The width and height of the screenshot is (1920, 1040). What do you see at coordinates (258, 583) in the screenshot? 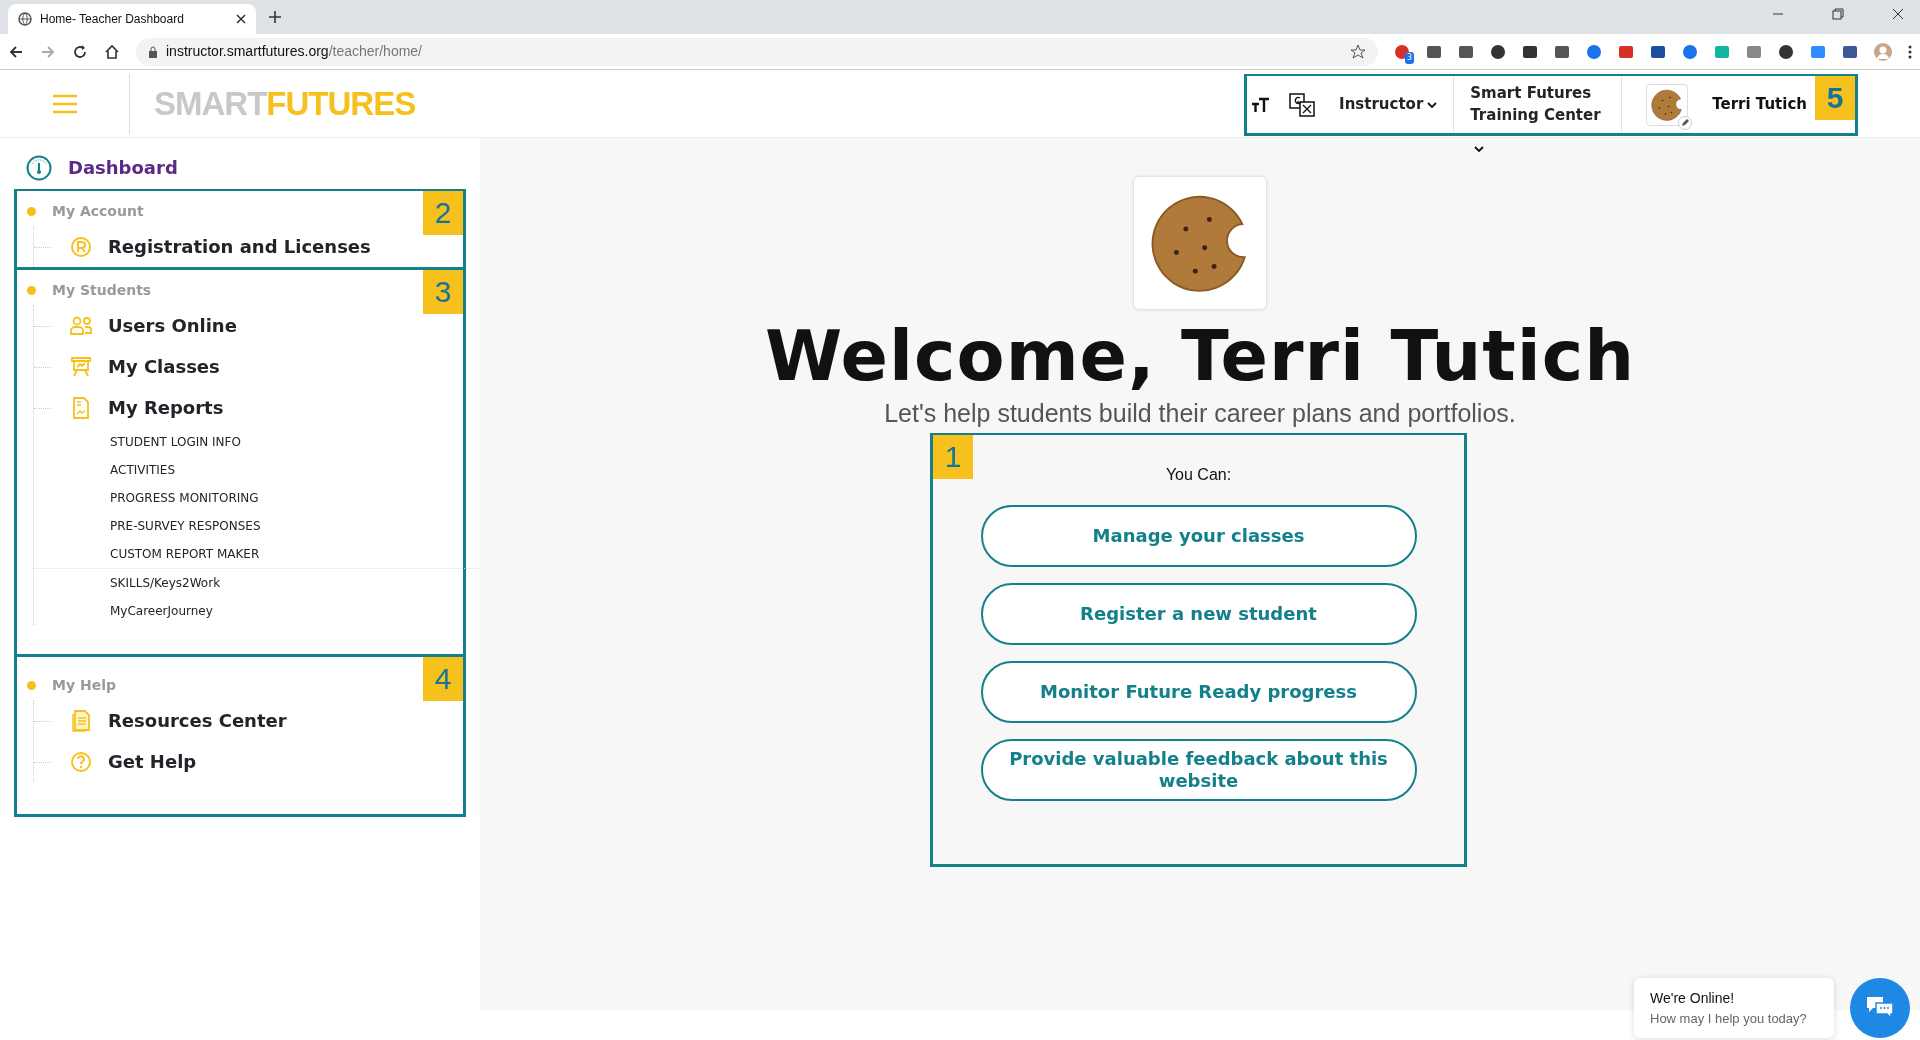
I see `report-link: SKILLS/Keys2Work` at bounding box center [258, 583].